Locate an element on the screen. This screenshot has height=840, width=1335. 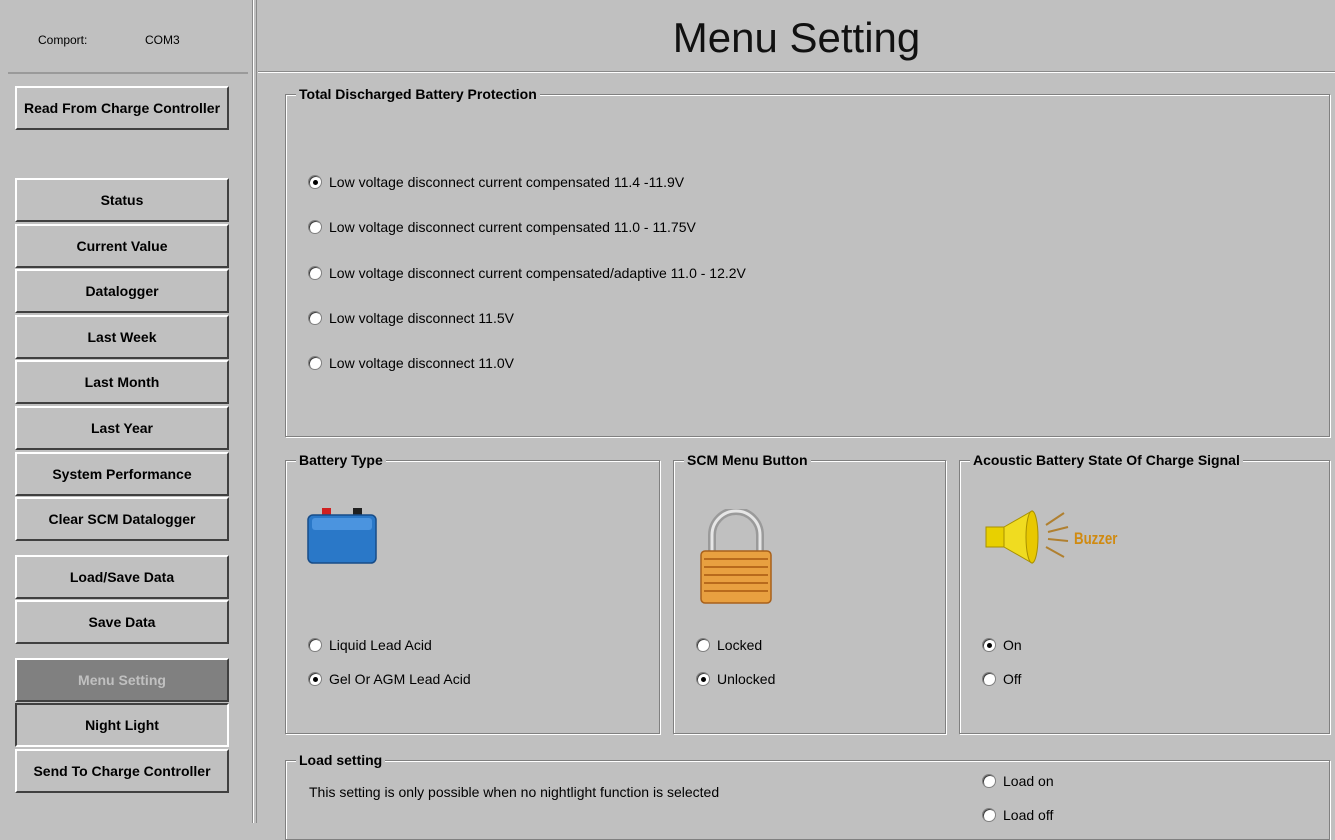
nav-status-button: Status is located at coordinates (122, 200).